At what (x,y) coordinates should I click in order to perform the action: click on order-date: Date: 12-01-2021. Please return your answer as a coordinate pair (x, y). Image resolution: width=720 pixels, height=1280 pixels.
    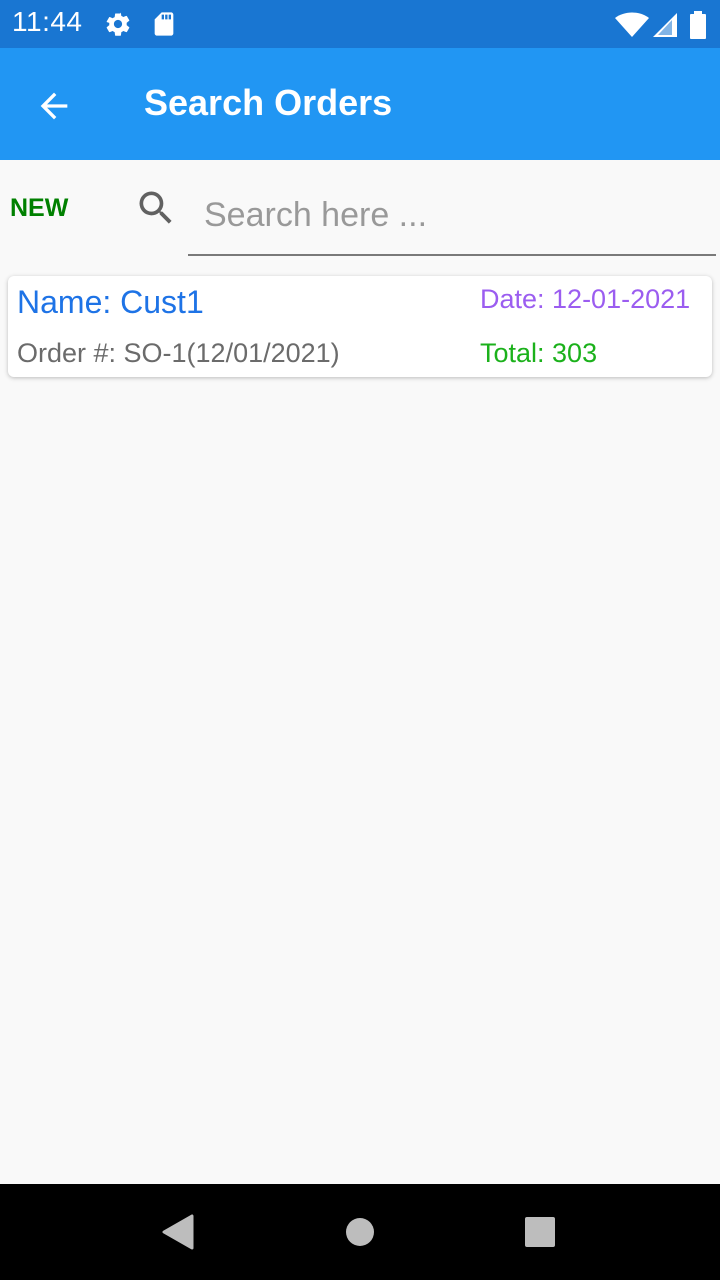
    Looking at the image, I should click on (585, 299).